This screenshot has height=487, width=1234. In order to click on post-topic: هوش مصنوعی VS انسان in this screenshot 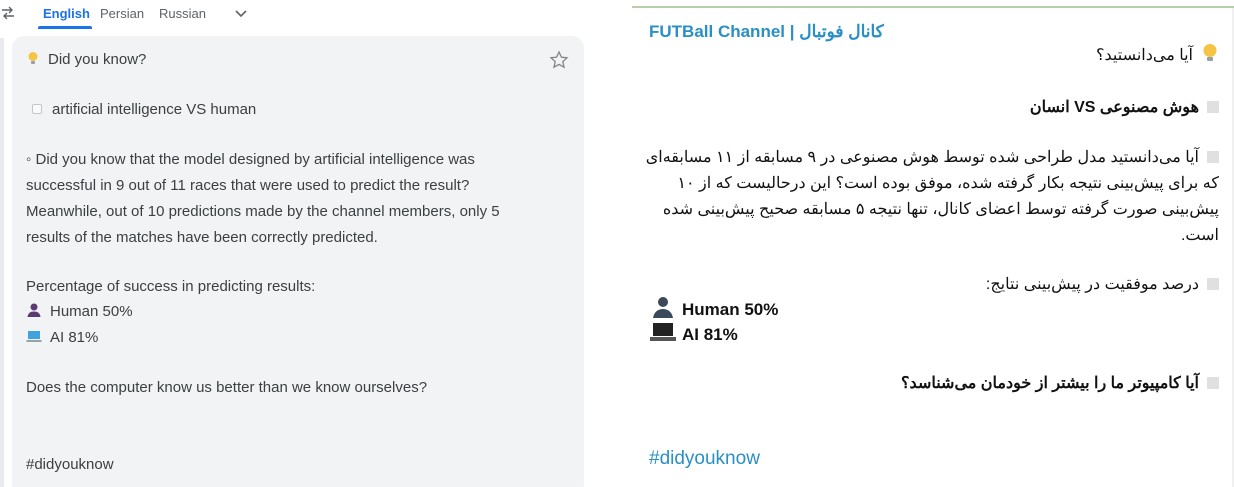, I will do `click(1114, 107)`.